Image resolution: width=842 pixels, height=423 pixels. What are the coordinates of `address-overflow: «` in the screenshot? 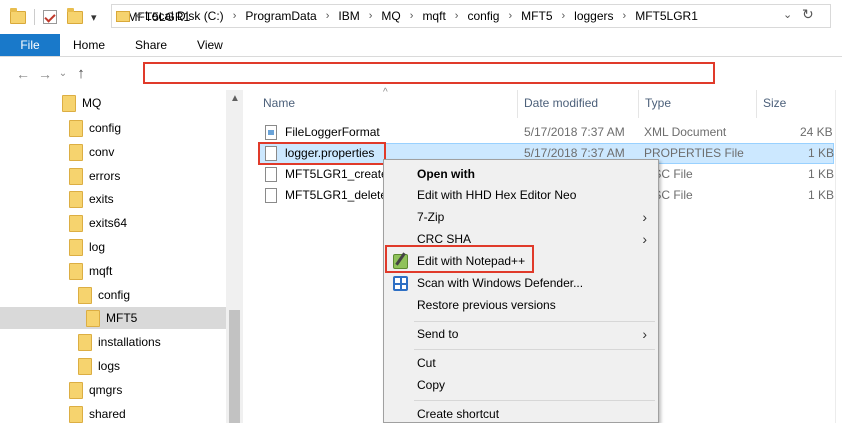 It's located at (139, 16).